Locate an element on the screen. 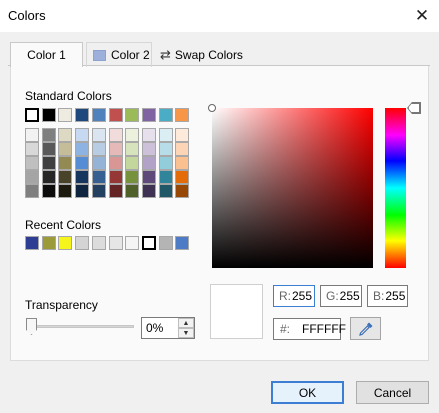  hex-value: FFFFFF is located at coordinates (324, 329).